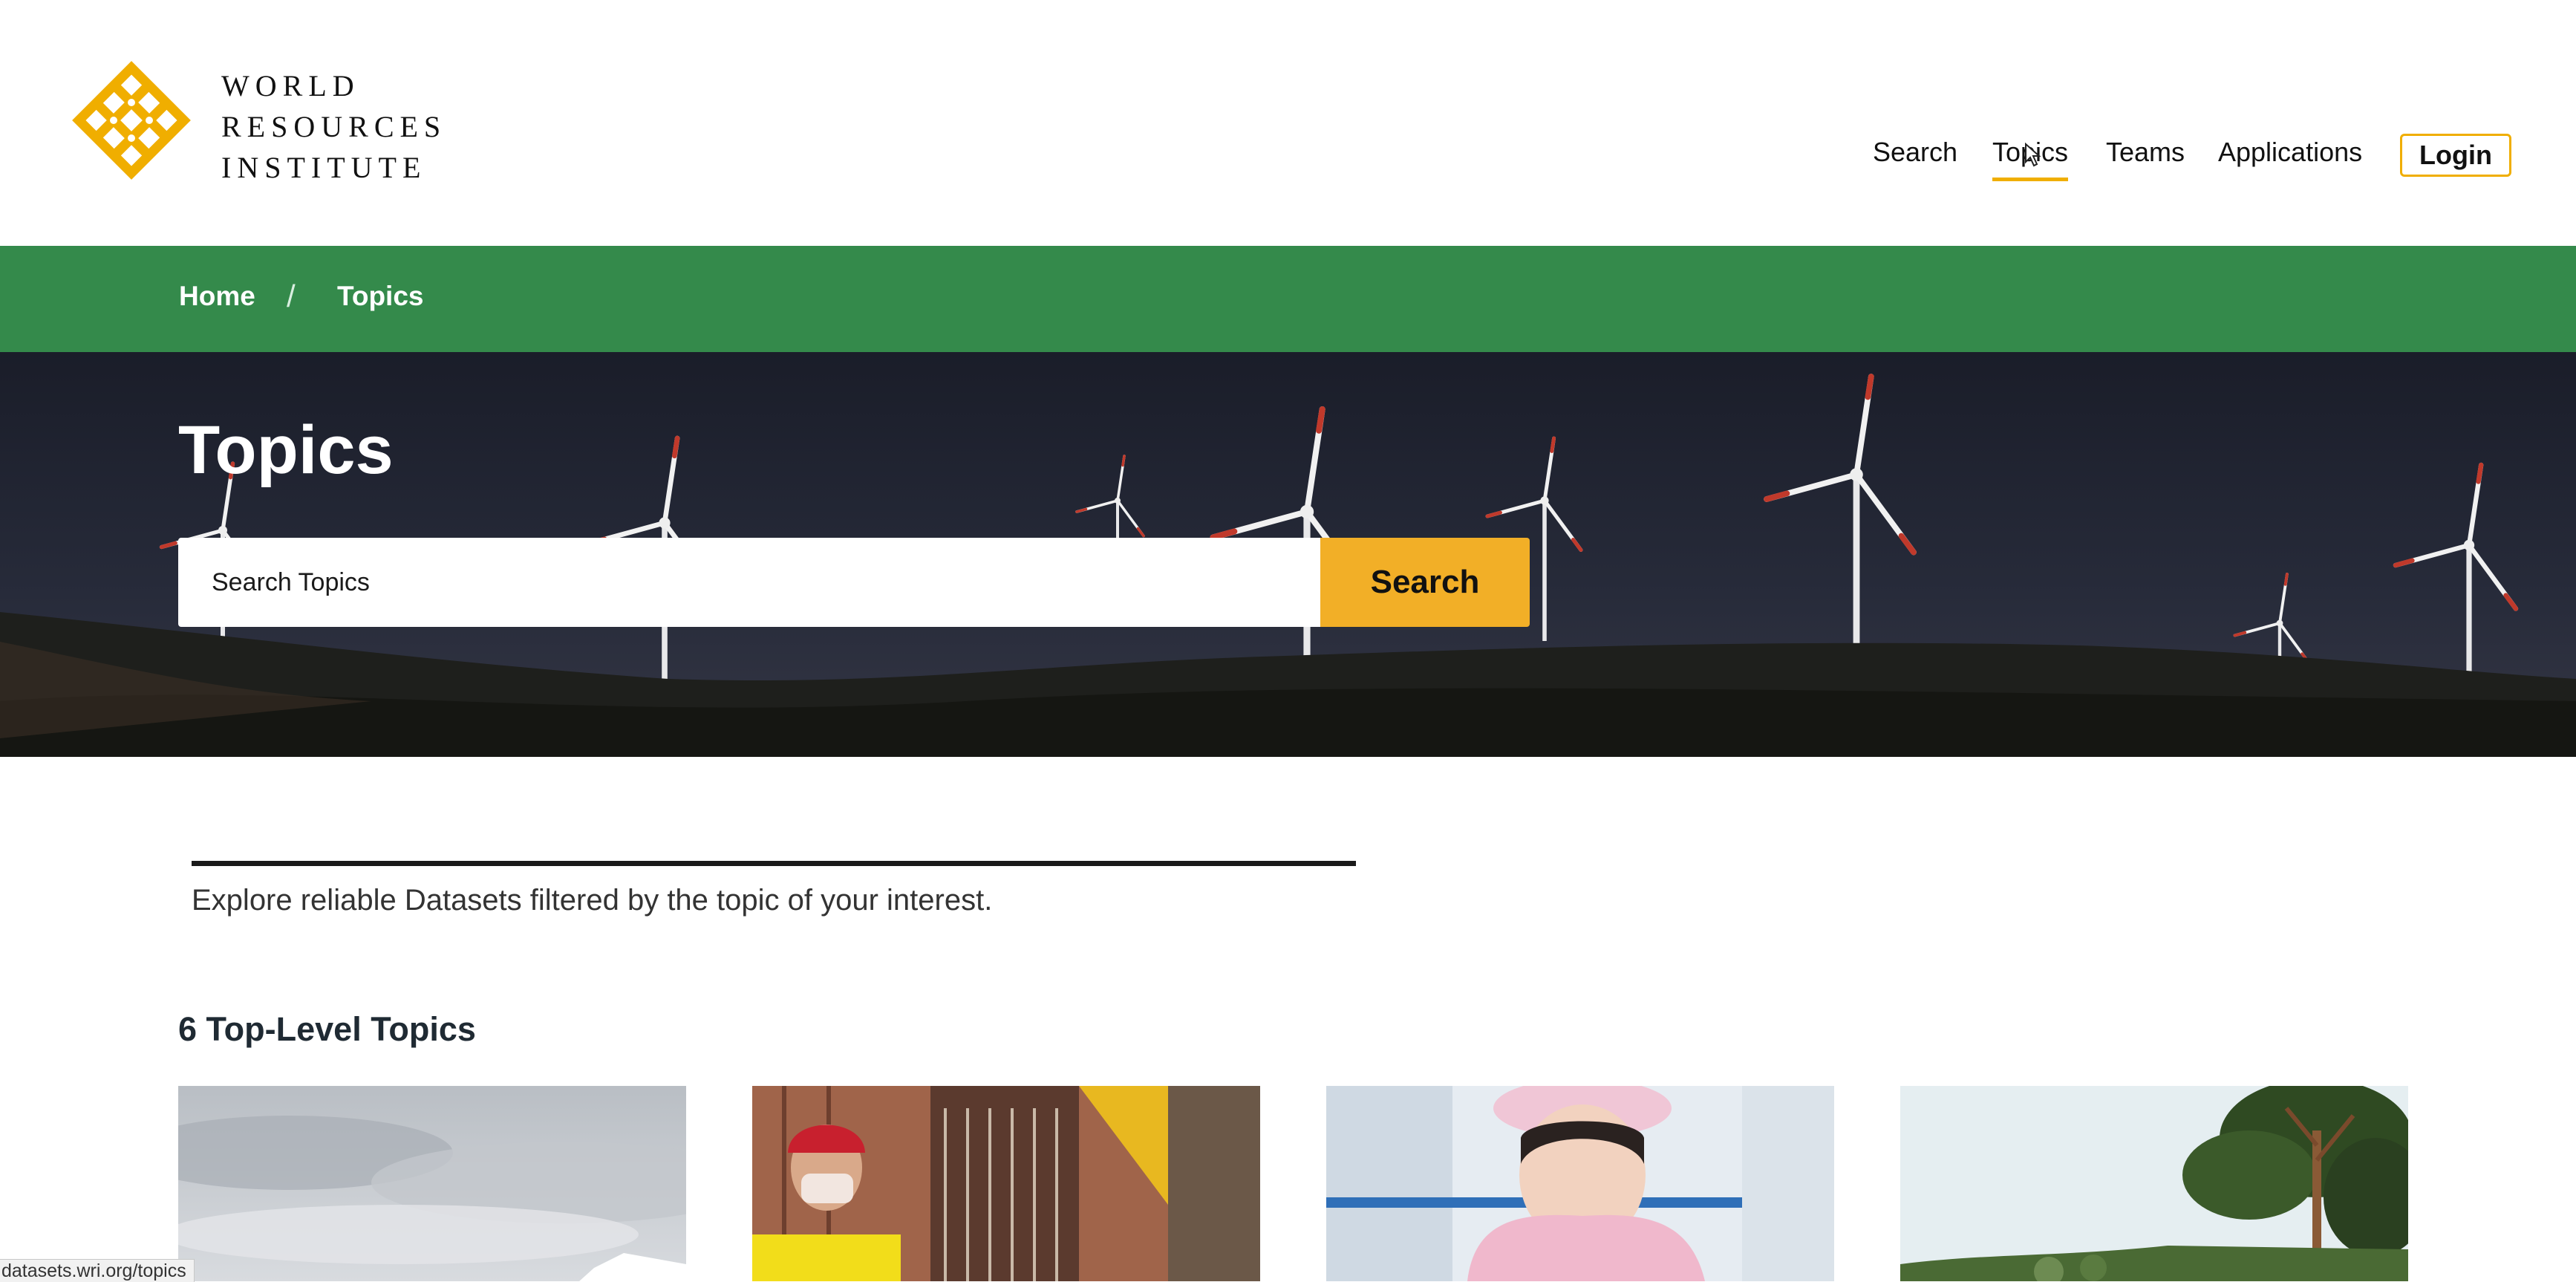  What do you see at coordinates (327, 1029) in the screenshot?
I see `topics-count-heading: 6 Top-Level Topics` at bounding box center [327, 1029].